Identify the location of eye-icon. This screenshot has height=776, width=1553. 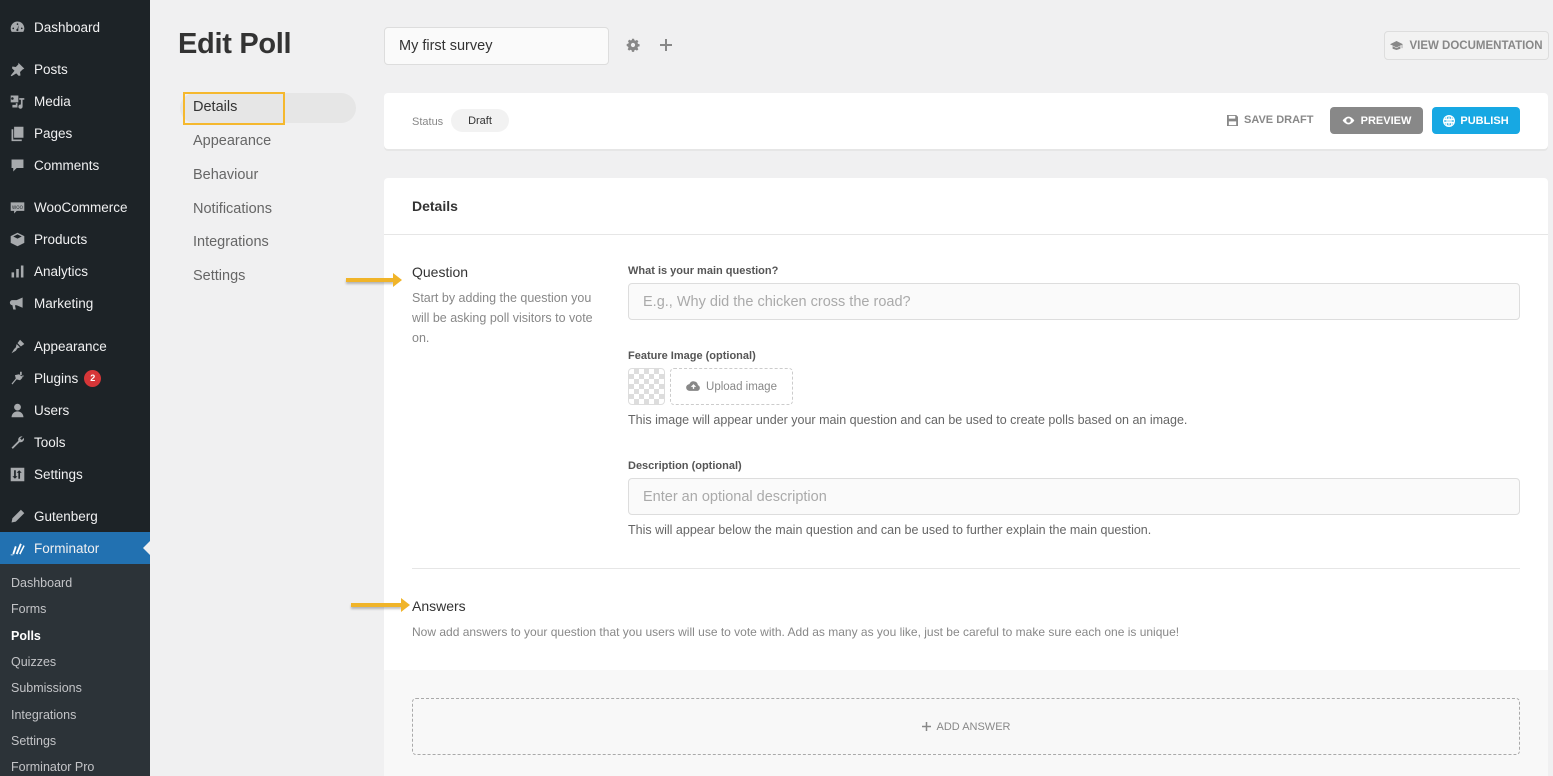
(1348, 120).